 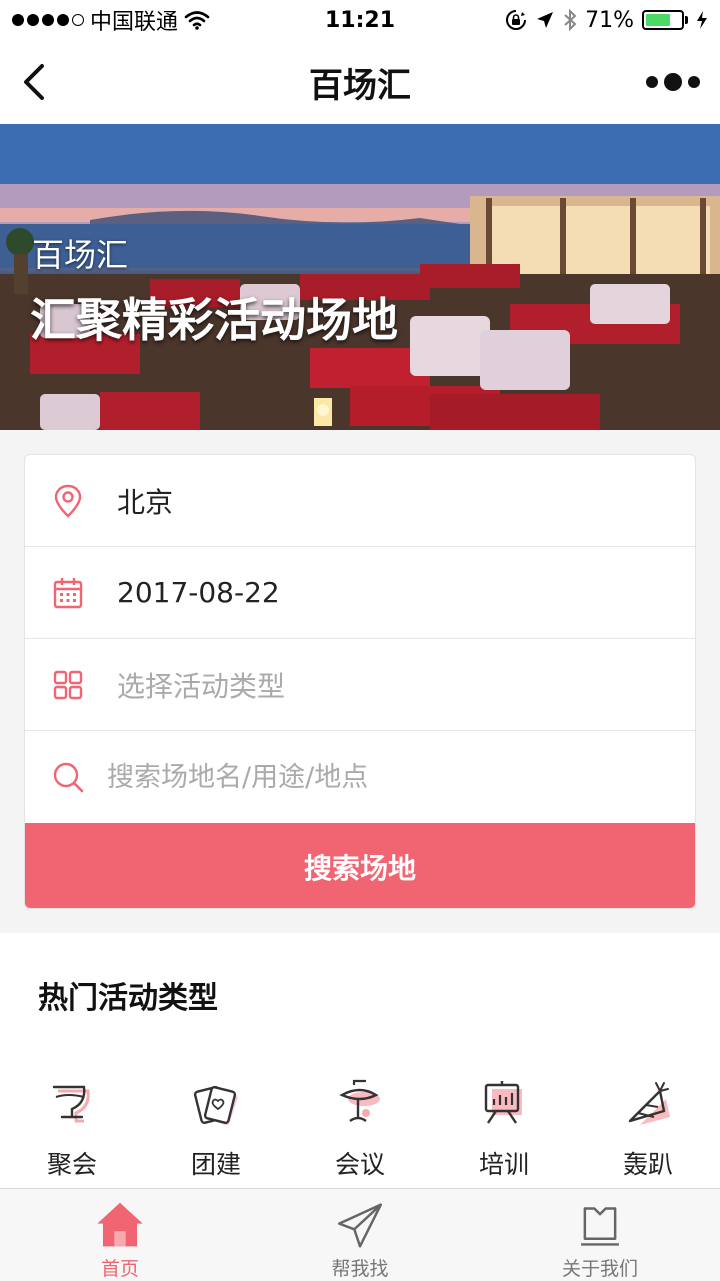 I want to click on rotation-lock-icon, so click(x=516, y=20).